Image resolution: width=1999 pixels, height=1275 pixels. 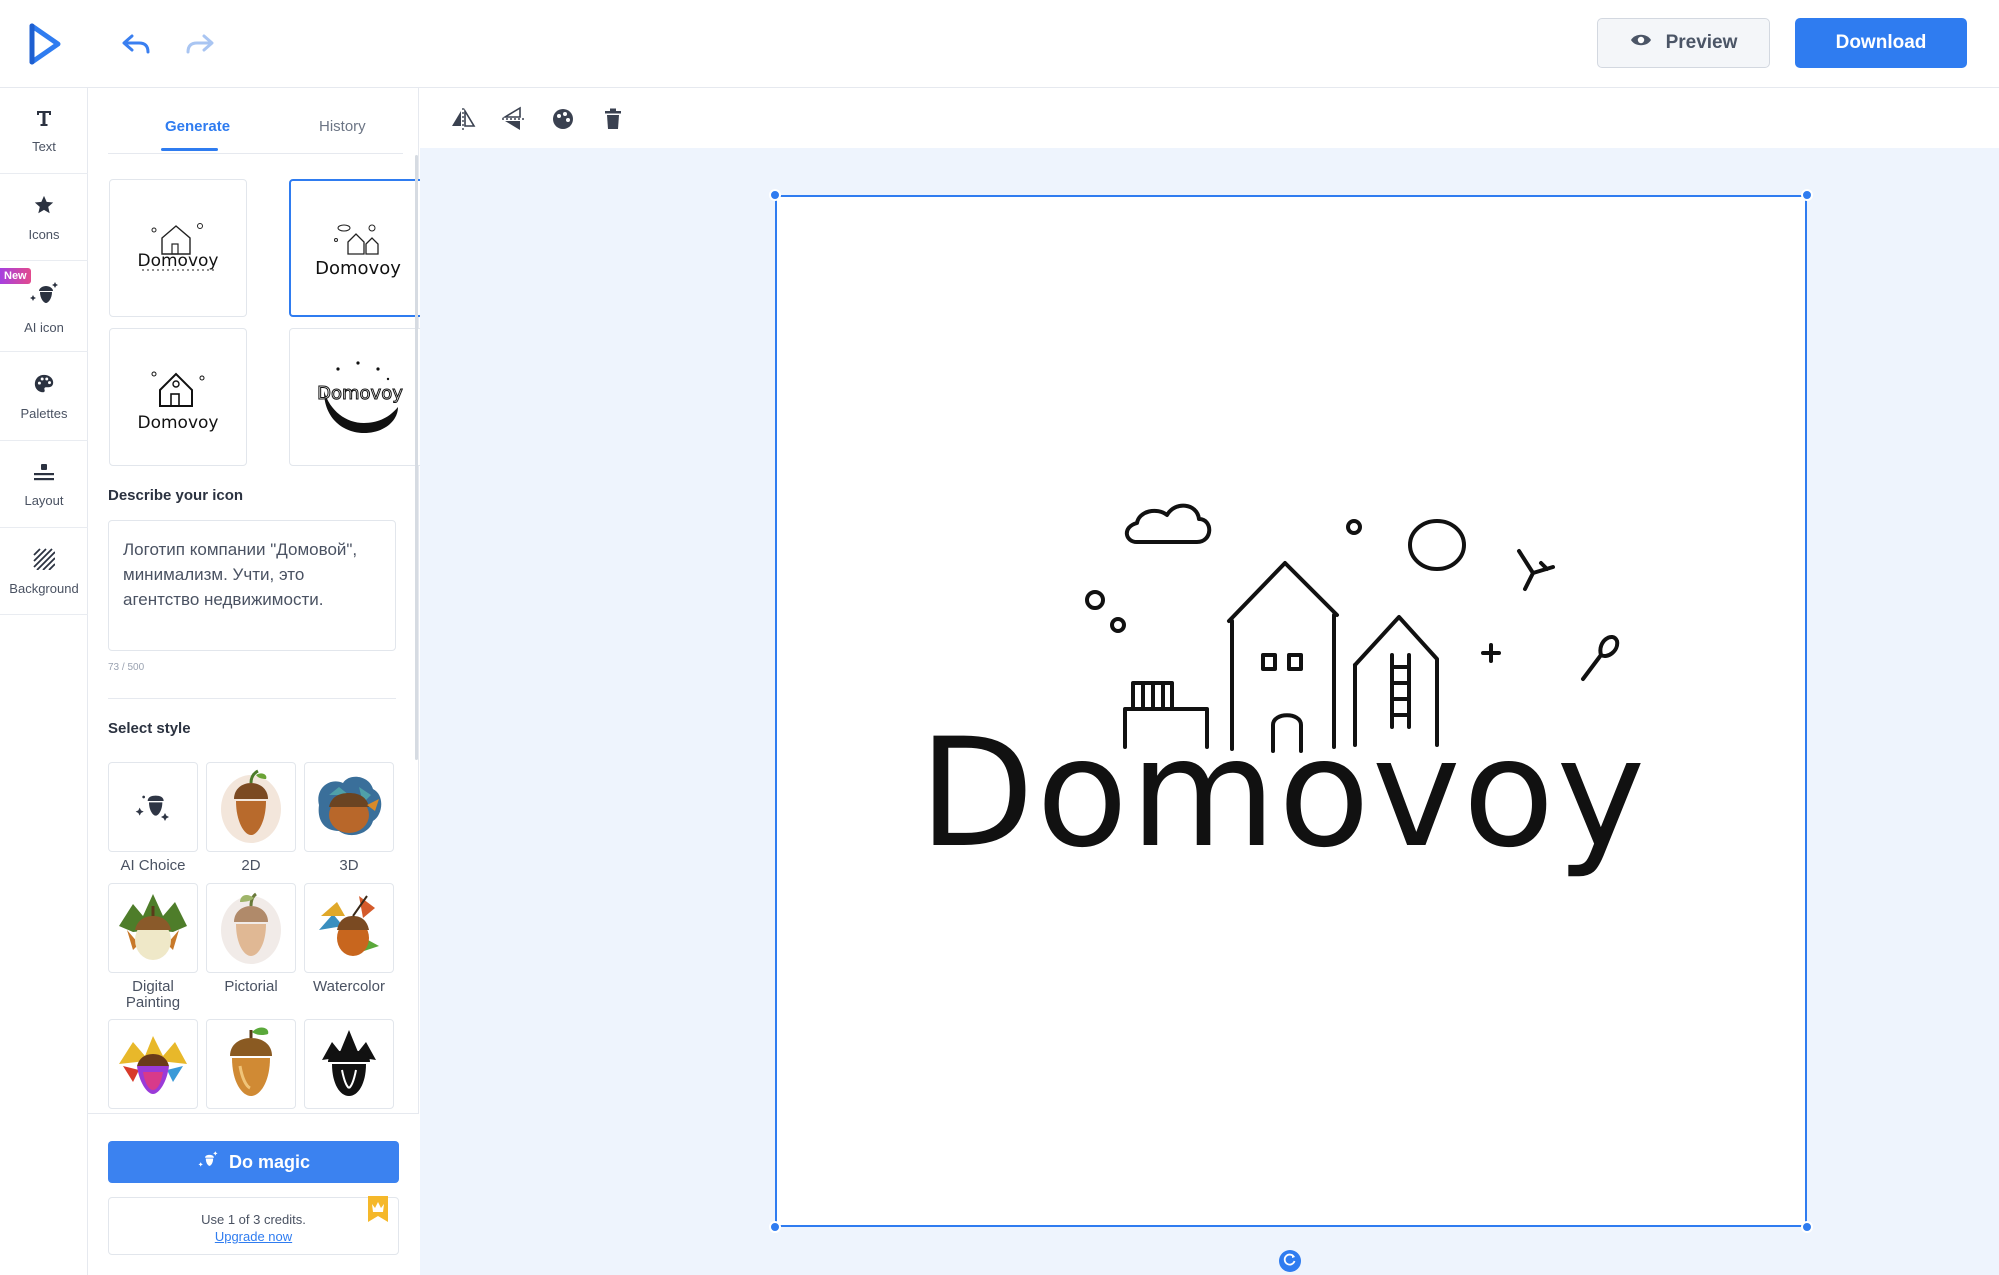 I want to click on acorn-colorful-icon, so click(x=153, y=1064).